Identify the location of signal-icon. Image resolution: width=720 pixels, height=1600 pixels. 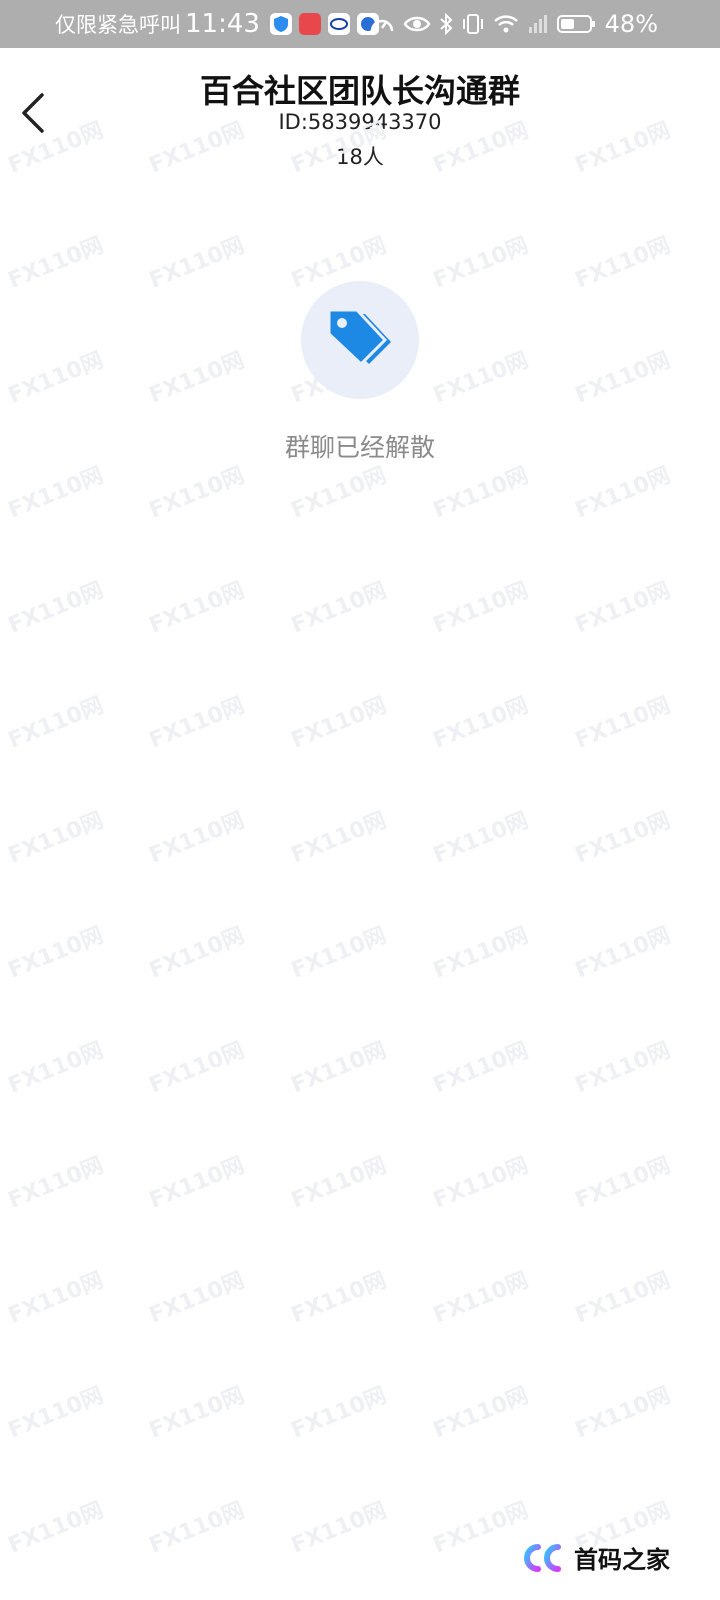
(537, 24).